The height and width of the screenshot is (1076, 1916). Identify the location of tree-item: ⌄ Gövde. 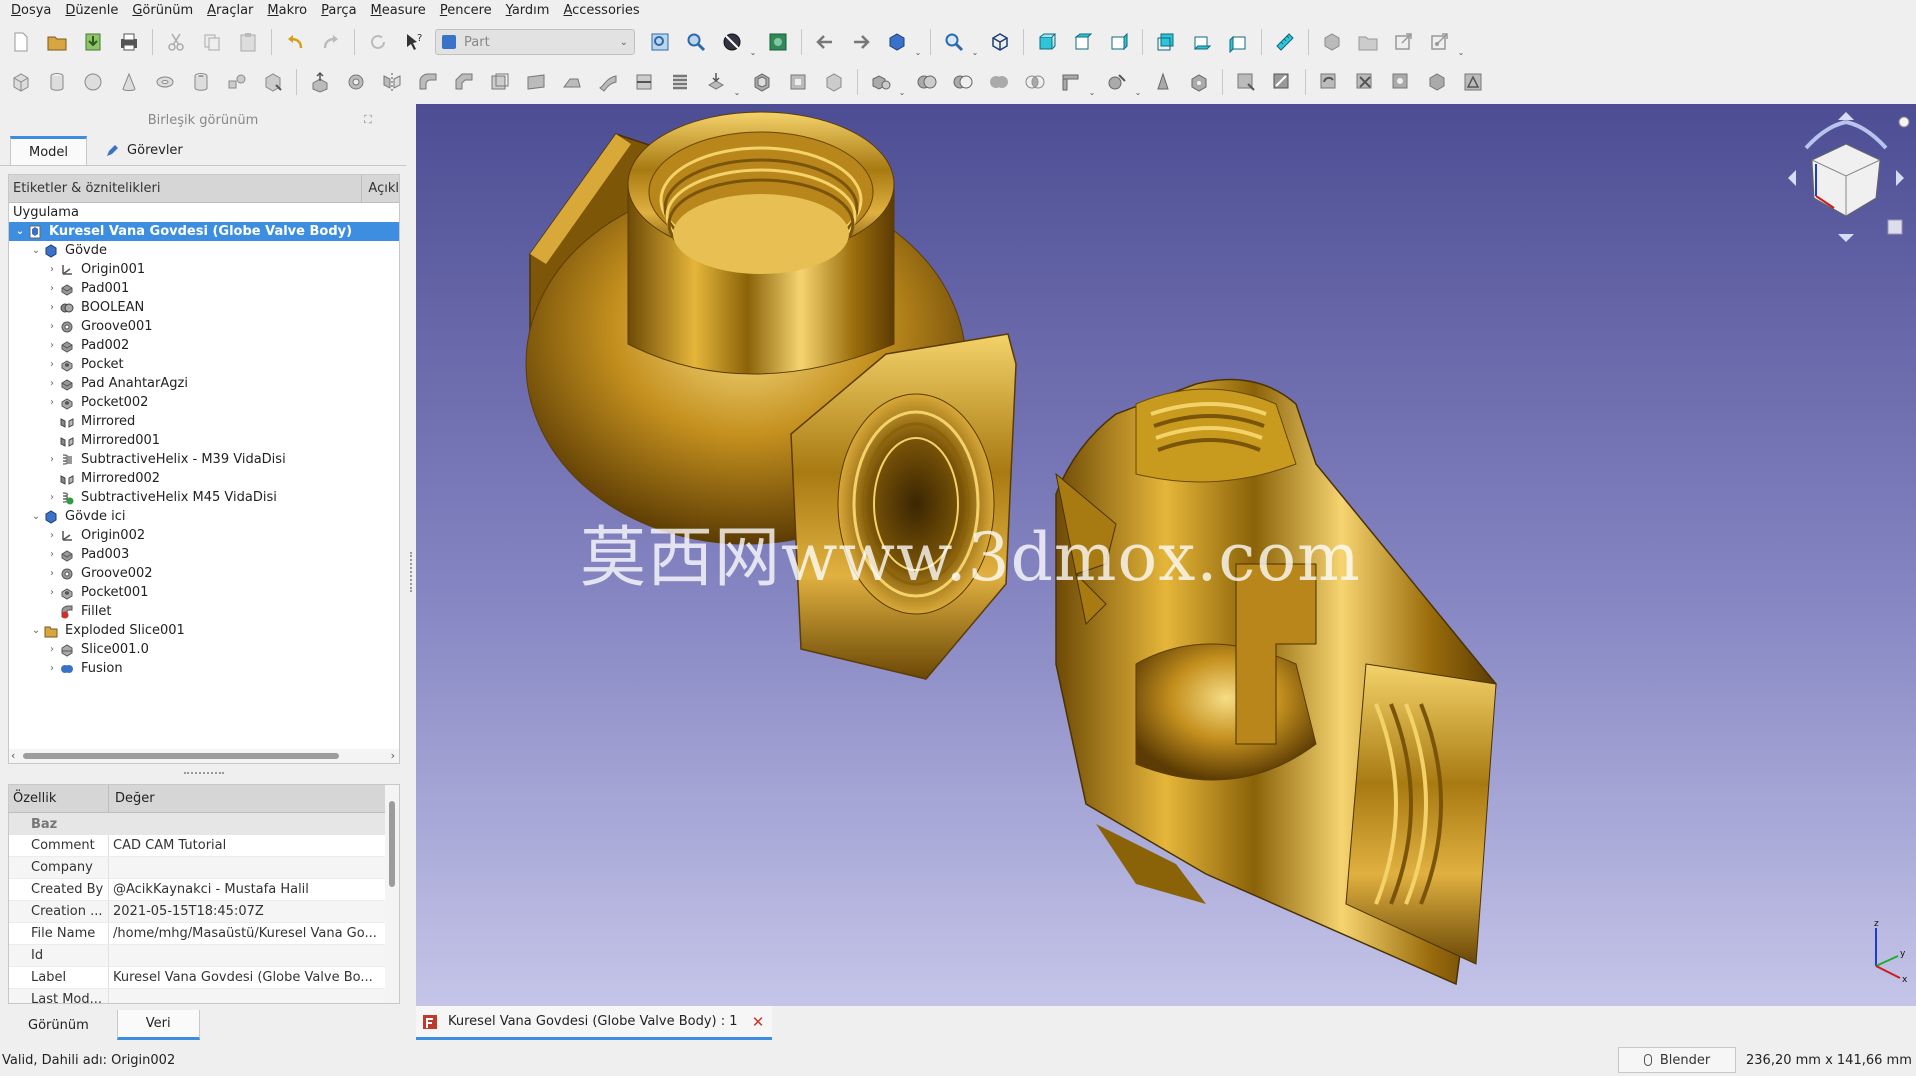
(204, 250).